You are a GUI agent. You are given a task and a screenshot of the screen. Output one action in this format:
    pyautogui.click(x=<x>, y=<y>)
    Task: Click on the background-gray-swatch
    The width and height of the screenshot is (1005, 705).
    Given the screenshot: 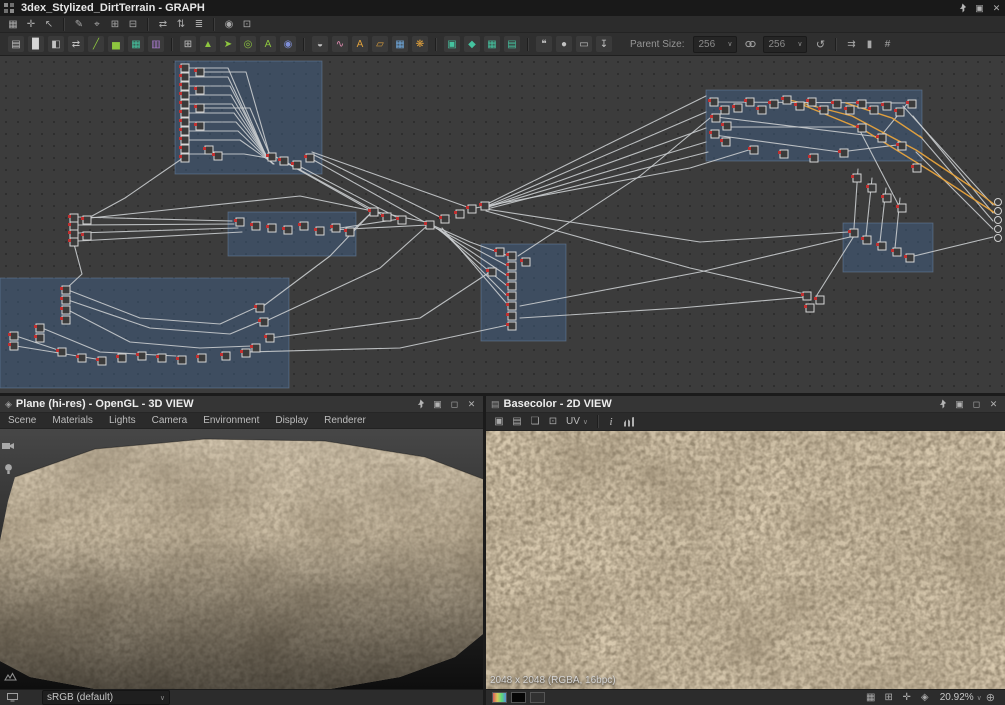 What is the action you would take?
    pyautogui.click(x=537, y=697)
    